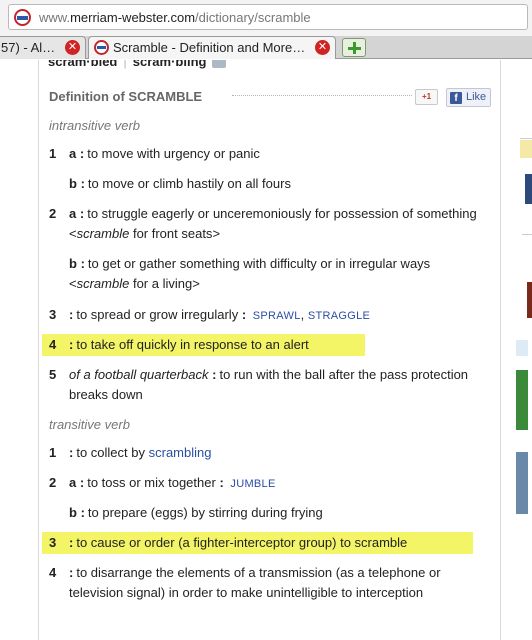  I want to click on synonym-link: STRAGGLE, so click(339, 316).